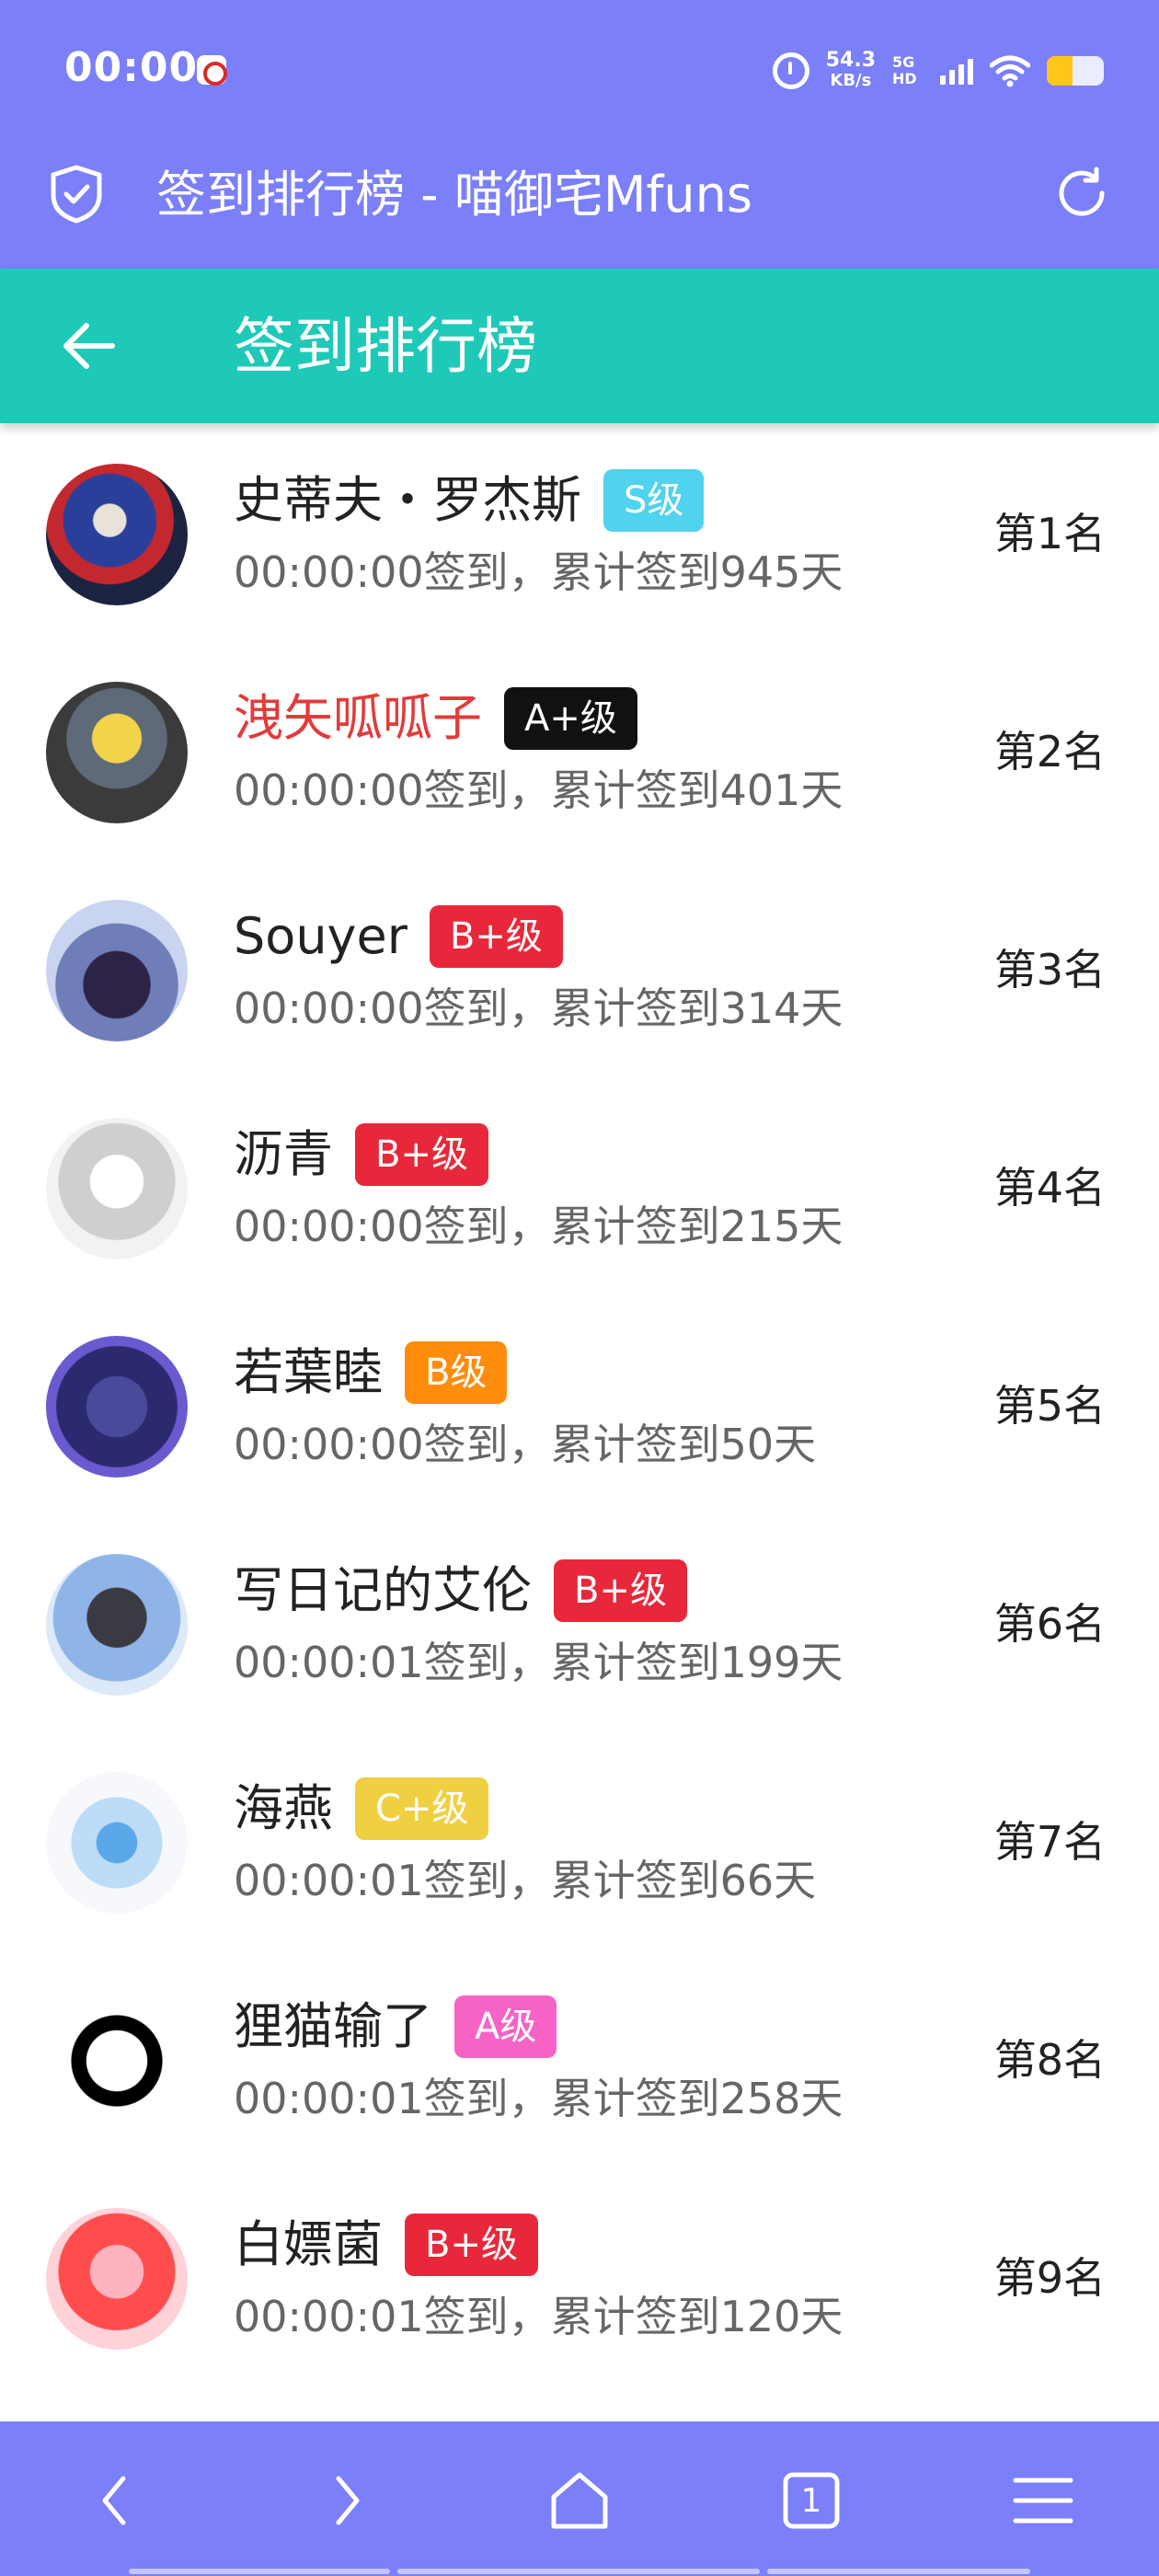  I want to click on back-icon, so click(116, 2500).